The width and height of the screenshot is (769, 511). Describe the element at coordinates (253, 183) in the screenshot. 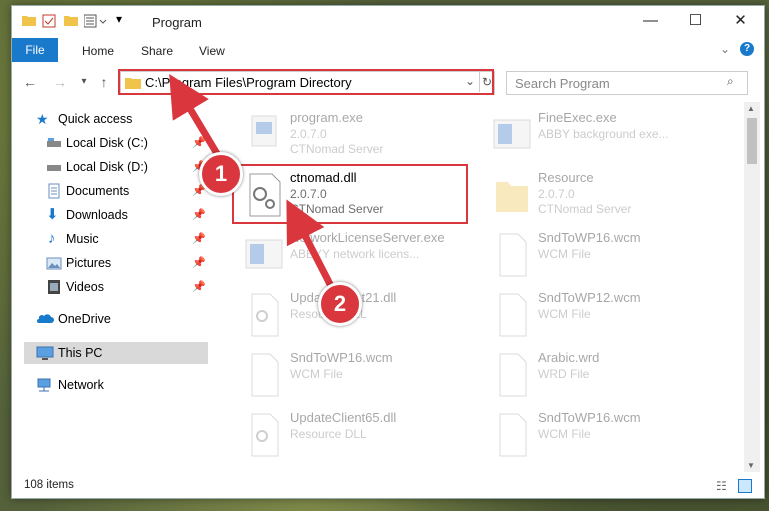

I see `annotation-overlay` at that location.